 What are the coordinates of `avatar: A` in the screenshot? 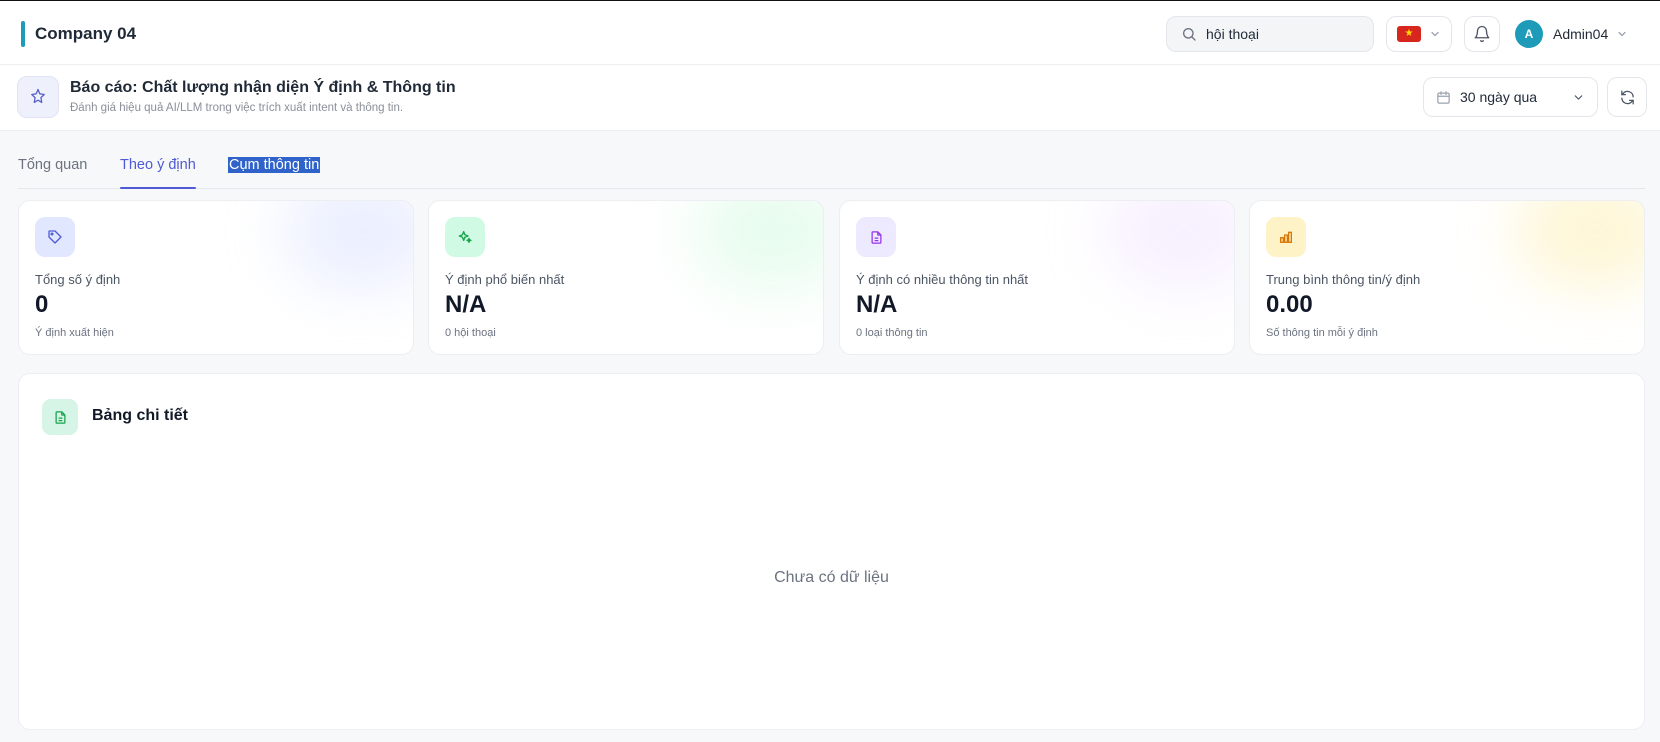 It's located at (1529, 34).